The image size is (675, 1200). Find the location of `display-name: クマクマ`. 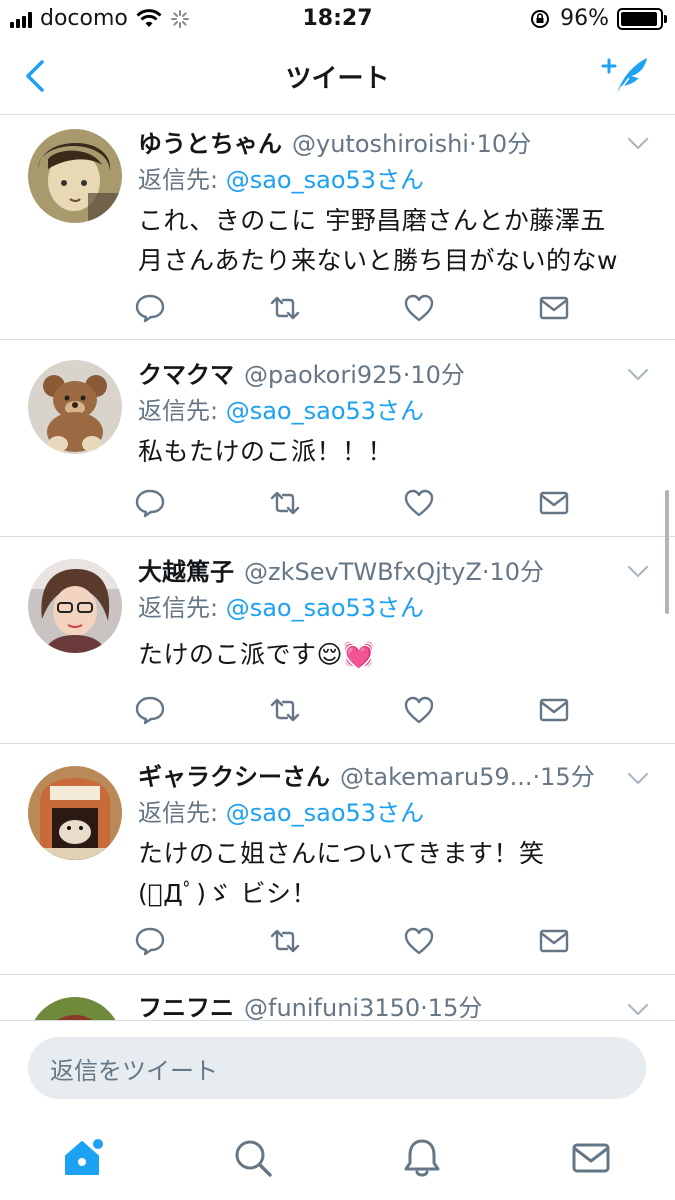

display-name: クマクマ is located at coordinates (186, 375).